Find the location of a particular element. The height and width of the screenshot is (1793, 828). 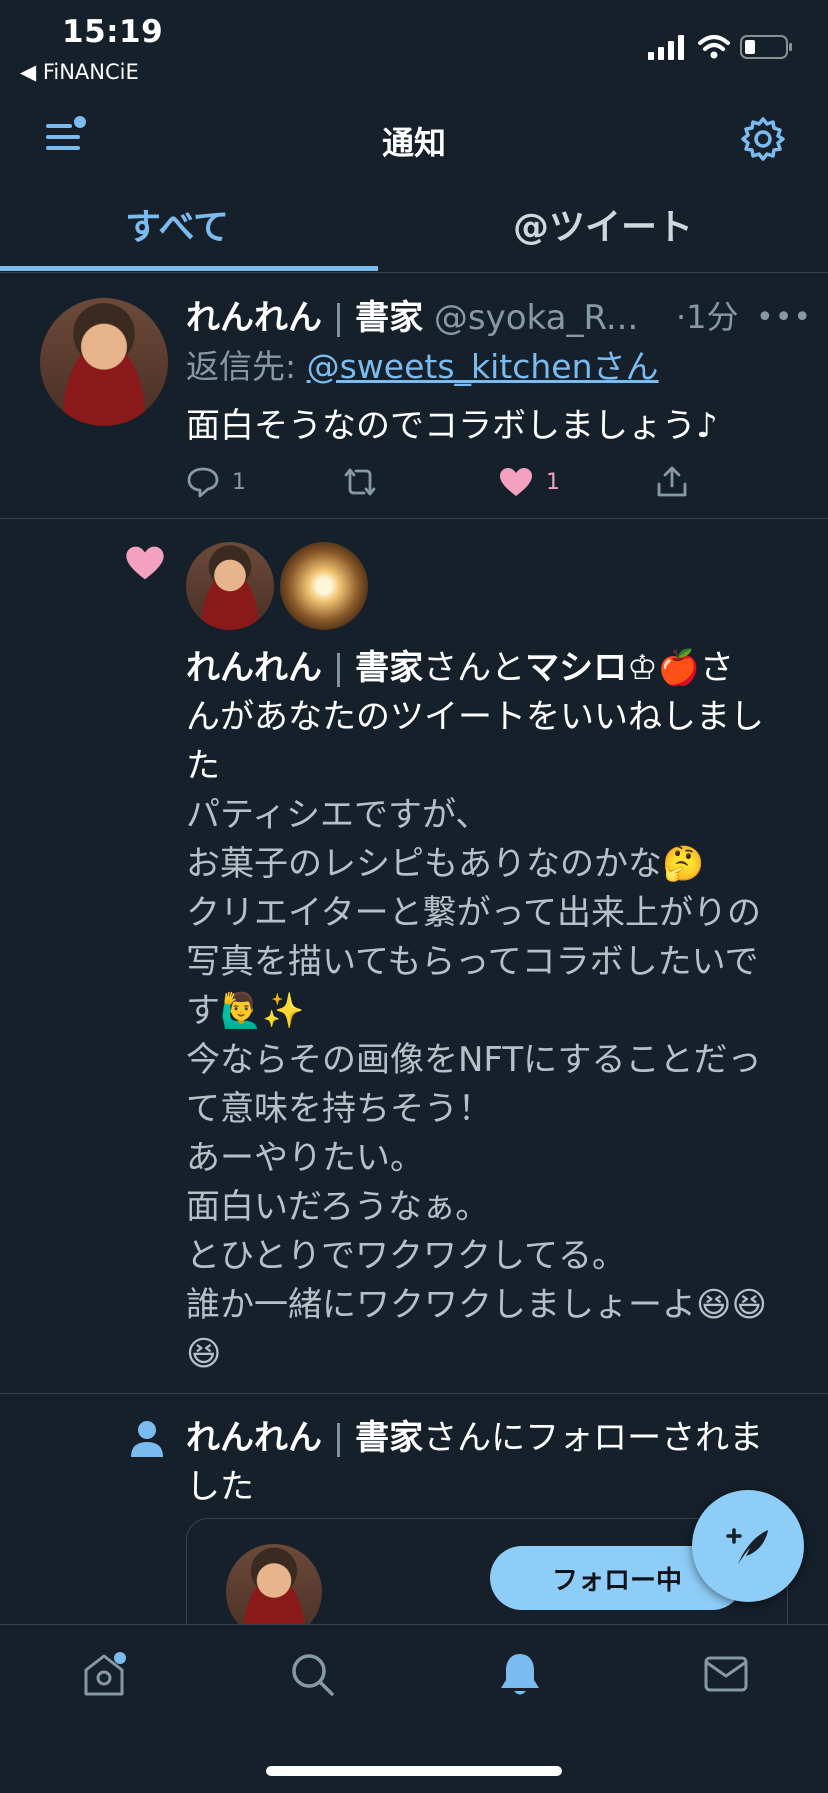

signal-icon is located at coordinates (666, 47).